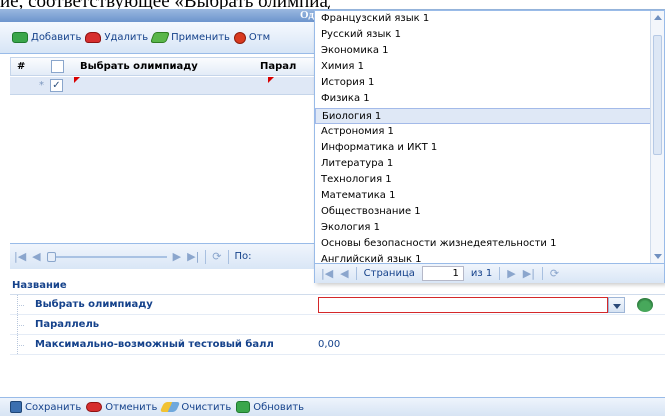 This screenshot has width=665, height=416. Describe the element at coordinates (154, 344) in the screenshot. I see `property-name: Максимально-возможный тестовый балл` at that location.